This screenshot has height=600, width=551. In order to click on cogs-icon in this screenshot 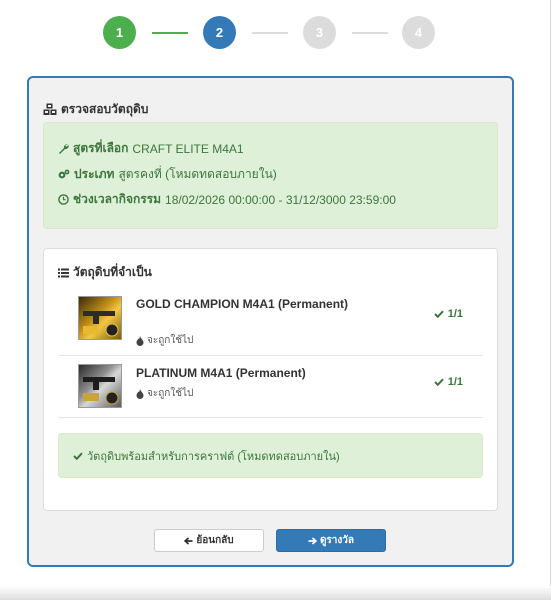, I will do `click(64, 174)`.